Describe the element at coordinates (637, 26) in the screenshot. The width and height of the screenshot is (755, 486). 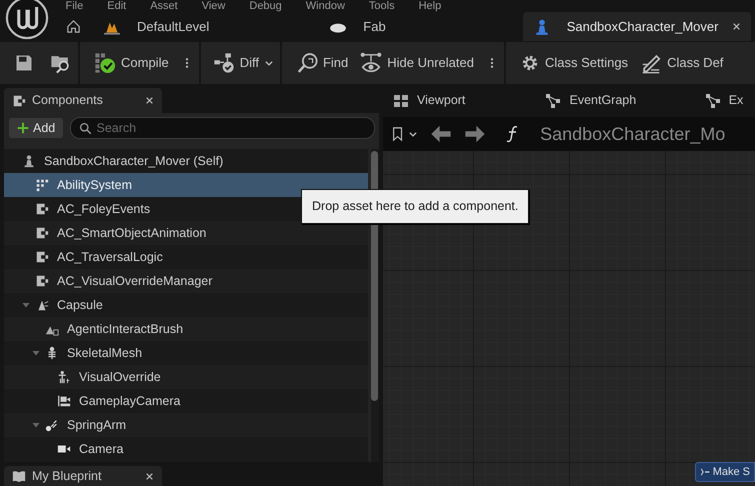
I see `document-tab: SandboxCharacter_Mover` at that location.